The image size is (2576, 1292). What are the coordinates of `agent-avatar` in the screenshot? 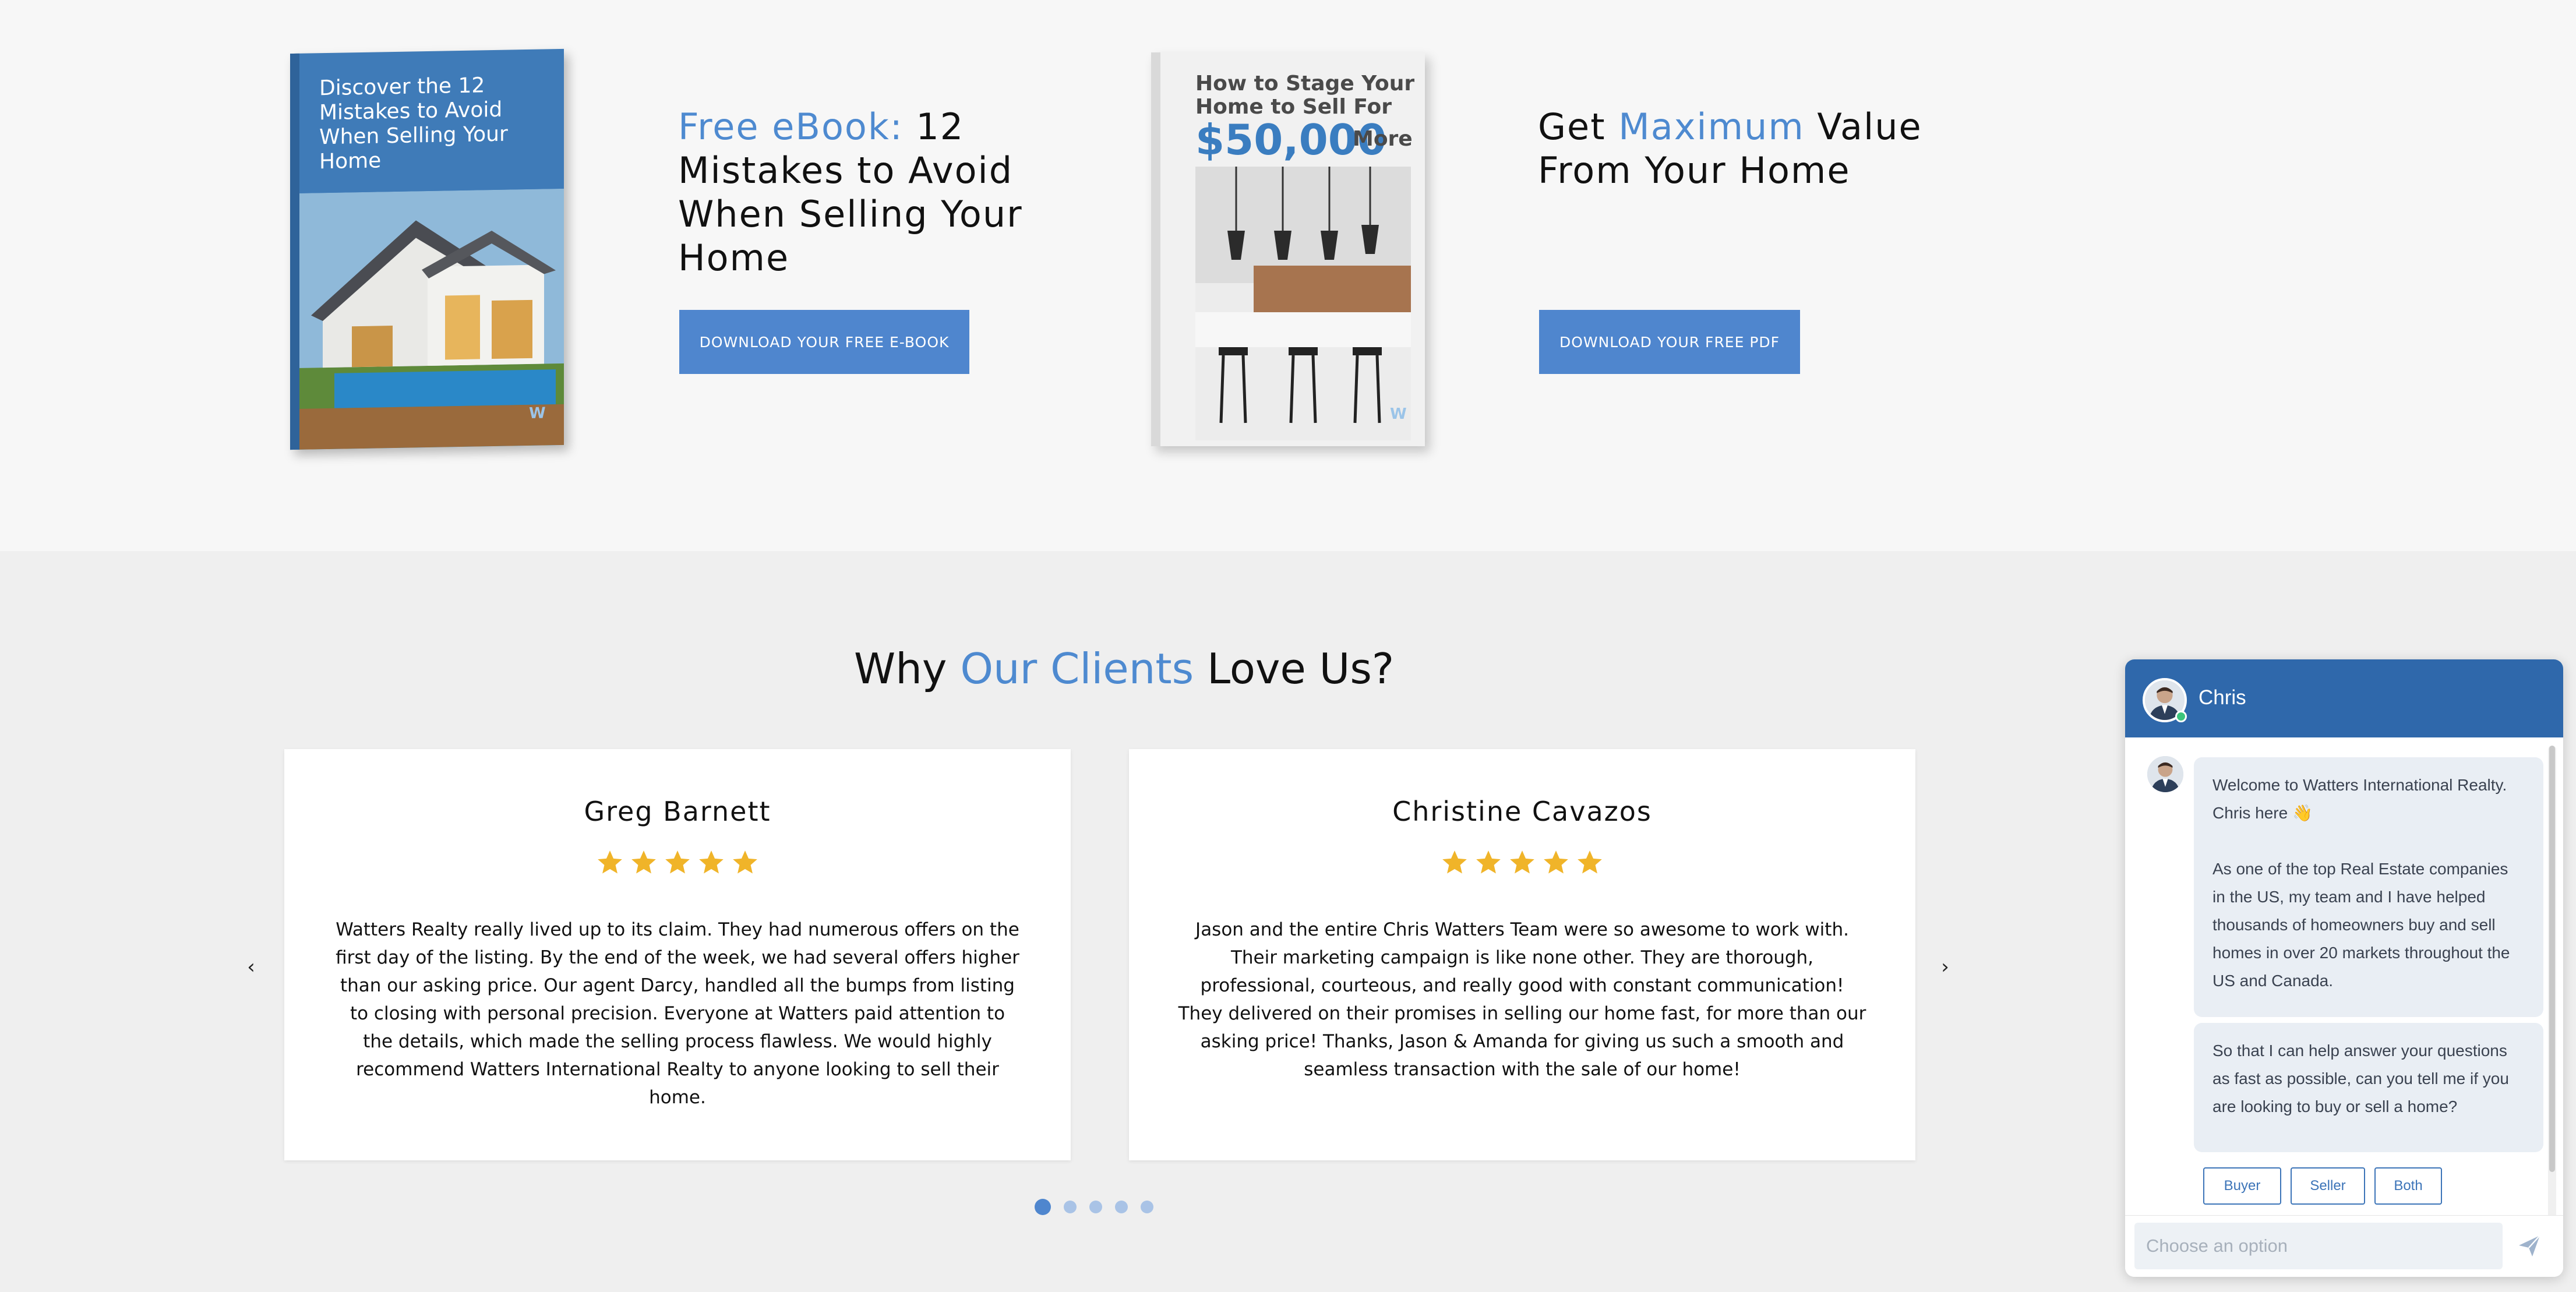 It's located at (2165, 700).